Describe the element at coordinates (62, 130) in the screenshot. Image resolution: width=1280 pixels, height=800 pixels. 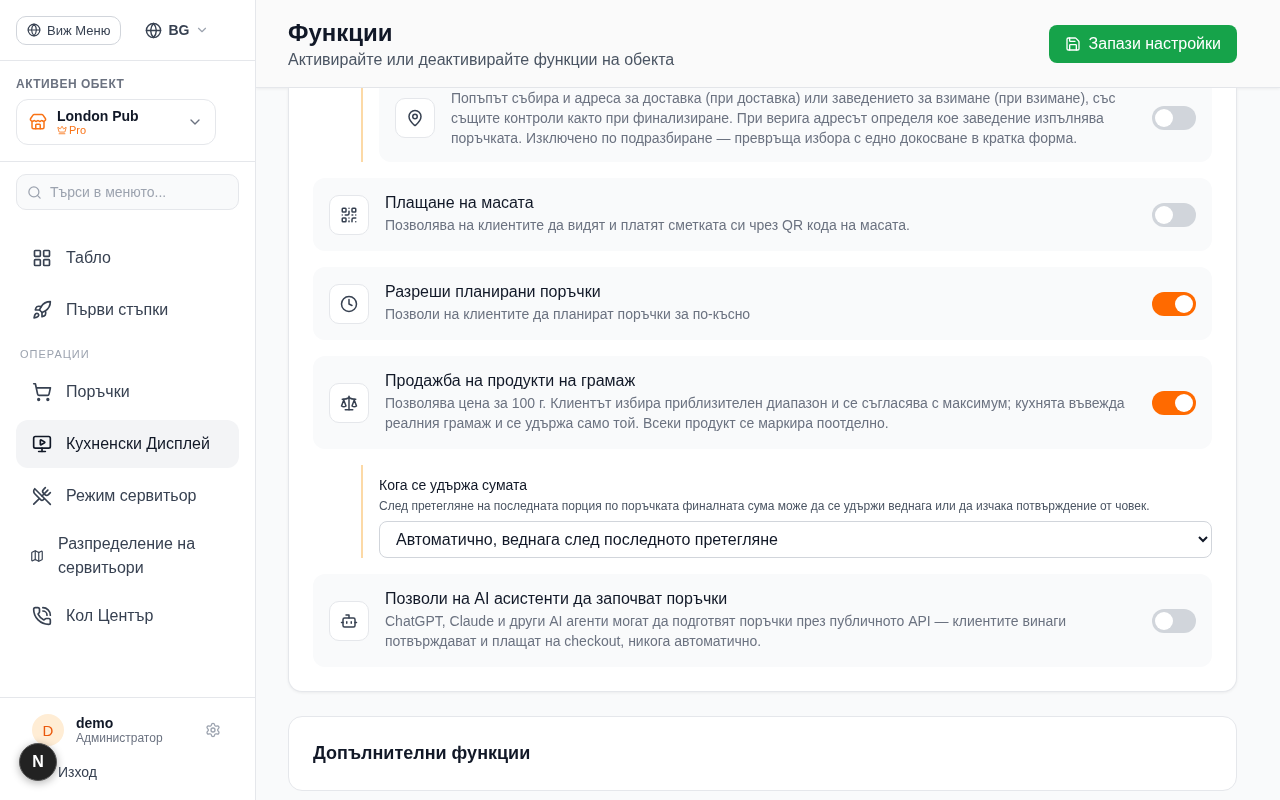
I see `crown-icon` at that location.